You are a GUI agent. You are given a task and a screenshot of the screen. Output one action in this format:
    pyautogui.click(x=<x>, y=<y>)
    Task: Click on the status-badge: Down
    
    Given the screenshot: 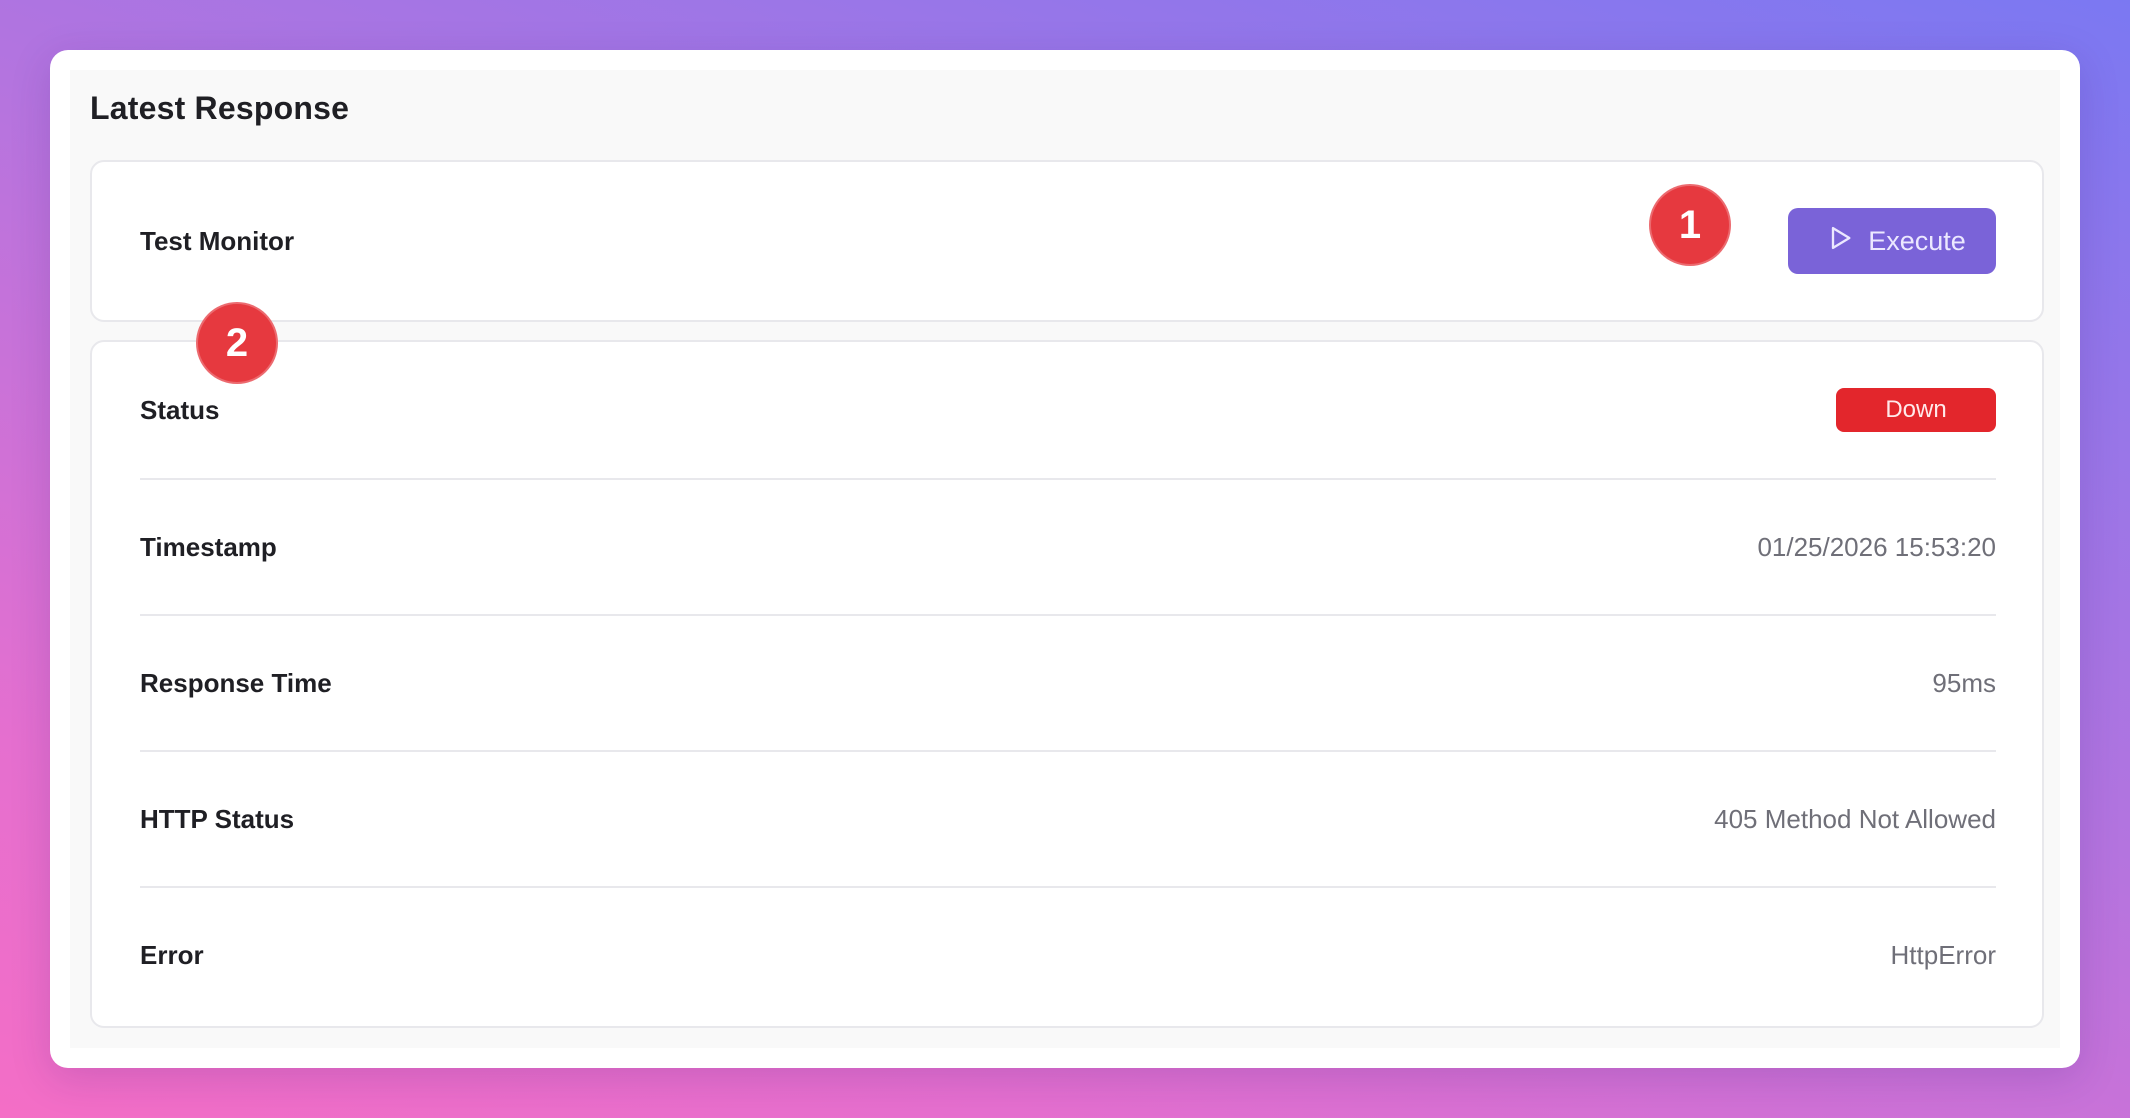 What is the action you would take?
    pyautogui.click(x=1916, y=410)
    